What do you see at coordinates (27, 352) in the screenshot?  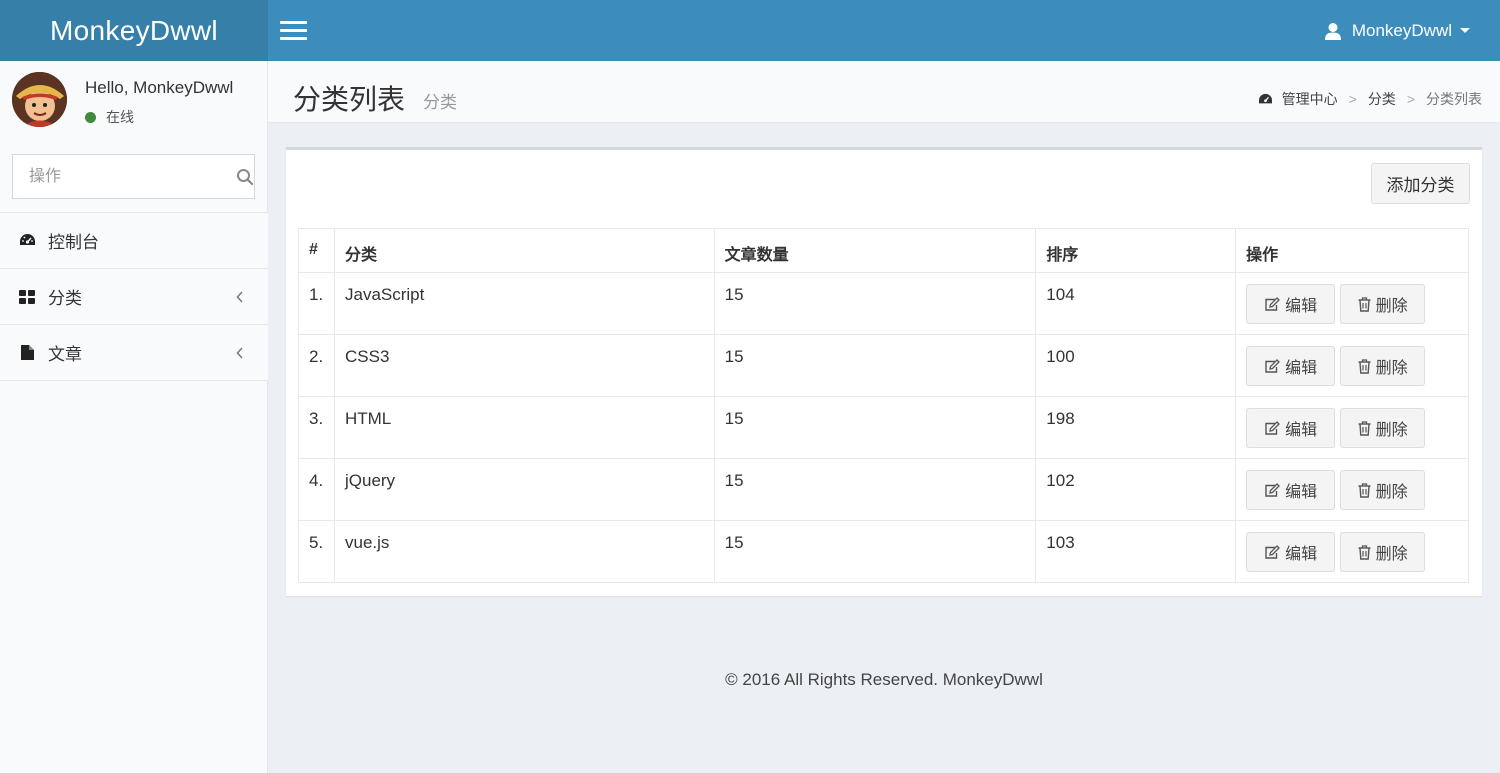 I see `file-icon` at bounding box center [27, 352].